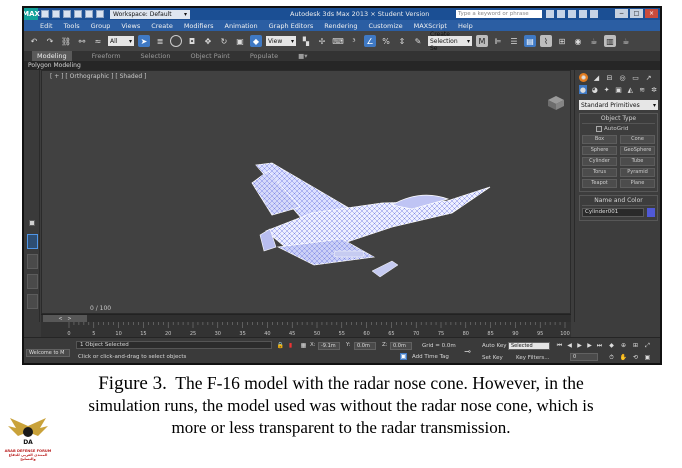 The image size is (682, 468). What do you see at coordinates (492, 358) in the screenshot?
I see `set-key-button: Set Key` at bounding box center [492, 358].